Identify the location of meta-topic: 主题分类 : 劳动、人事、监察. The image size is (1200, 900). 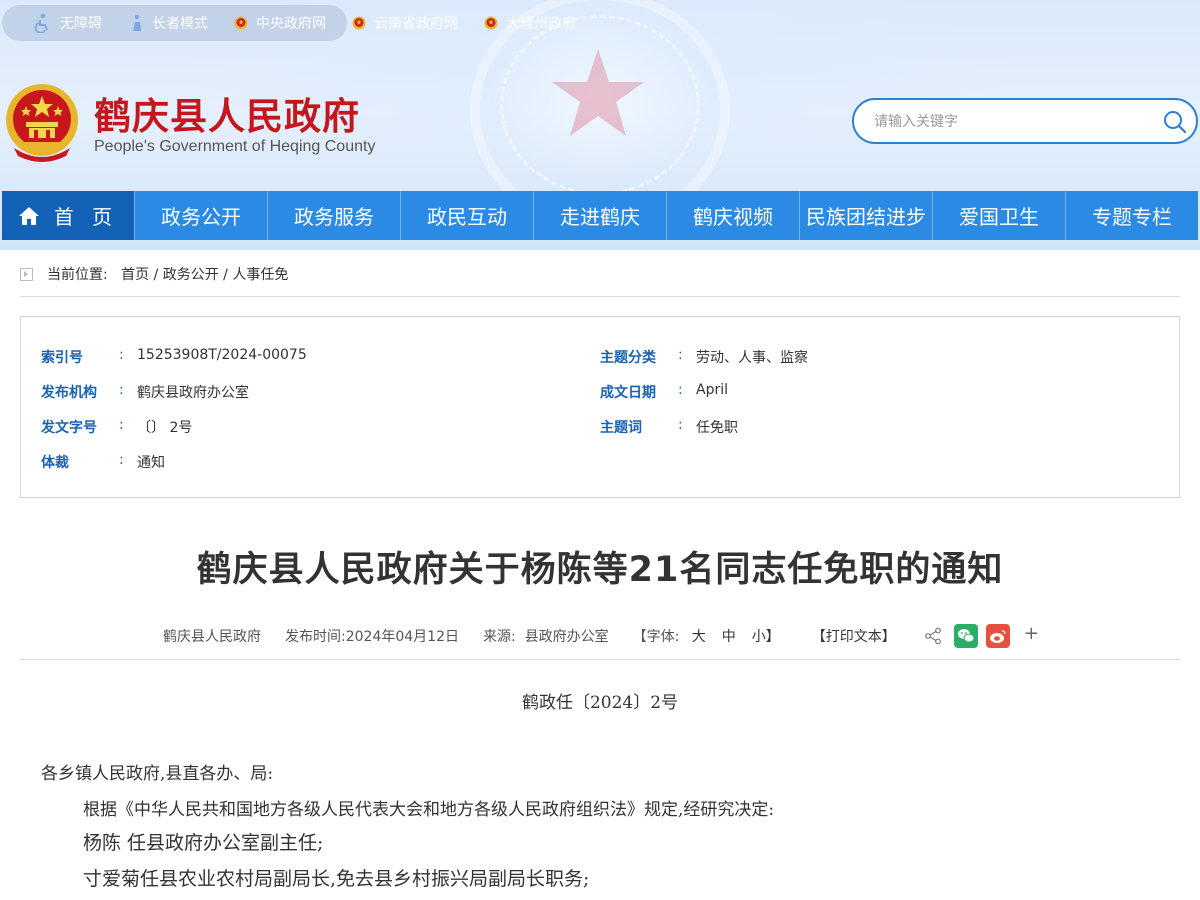
(704, 357).